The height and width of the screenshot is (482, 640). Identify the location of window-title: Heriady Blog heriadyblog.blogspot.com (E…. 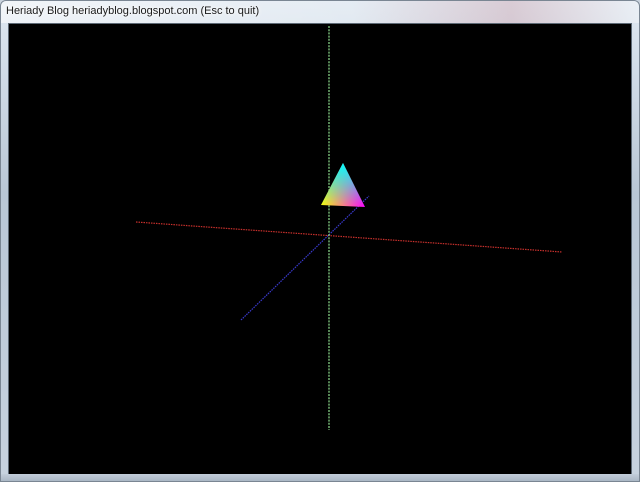
(133, 11).